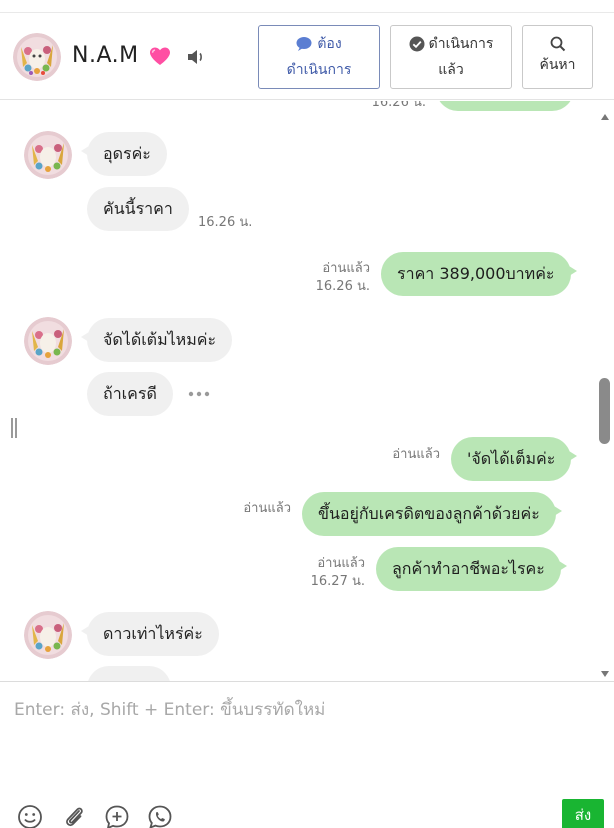  Describe the element at coordinates (150, 634) in the screenshot. I see `message-bubble: ดาวเท่าไหร่ค่ะ` at that location.